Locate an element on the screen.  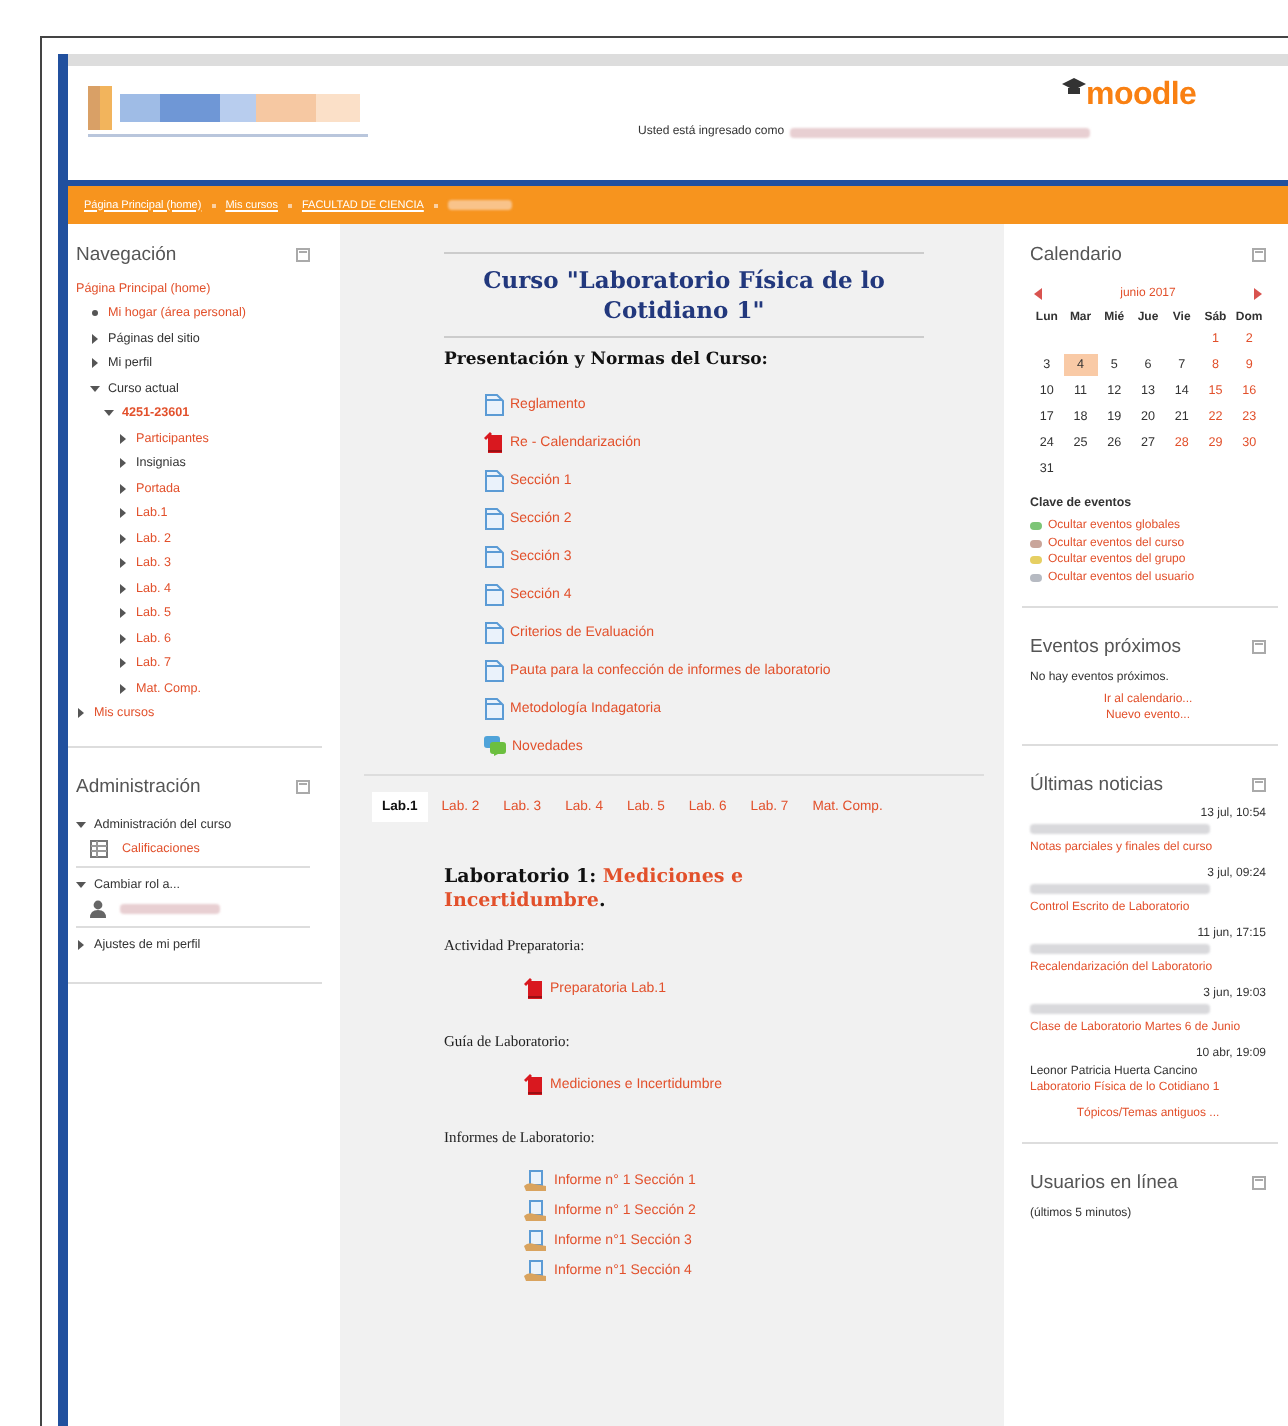
graduation-cap-icon is located at coordinates (1074, 88).